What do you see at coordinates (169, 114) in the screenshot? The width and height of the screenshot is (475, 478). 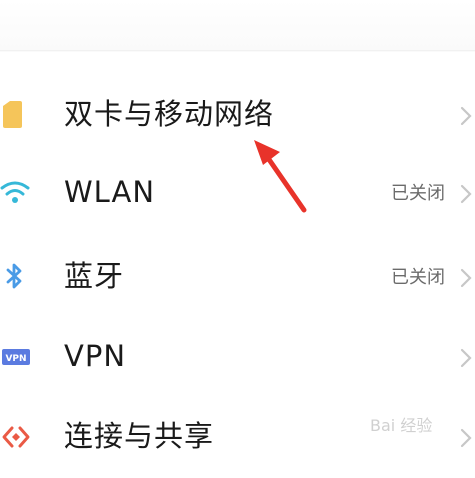 I see `settings-item-label: 双卡与移动网络` at bounding box center [169, 114].